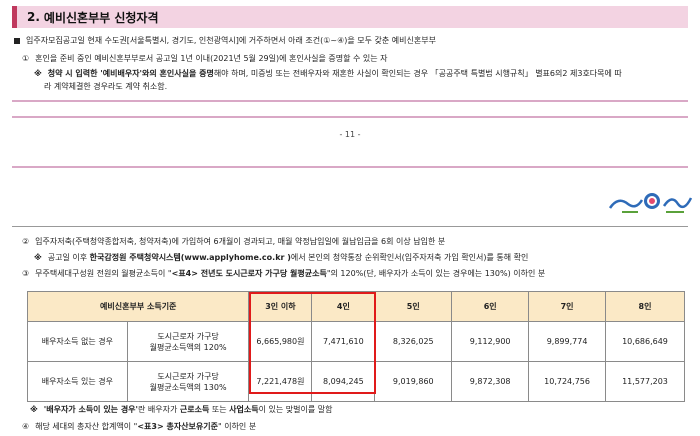 This screenshot has height=436, width=700. I want to click on section-title: 예비신혼부부 신청자격, so click(101, 17).